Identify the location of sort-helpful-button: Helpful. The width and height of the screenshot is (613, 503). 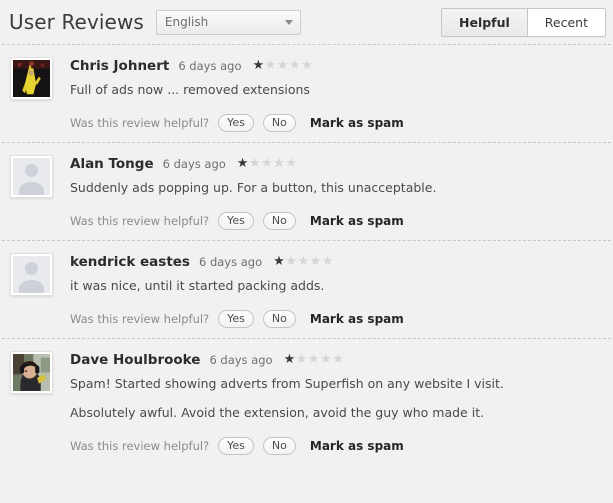
(484, 22).